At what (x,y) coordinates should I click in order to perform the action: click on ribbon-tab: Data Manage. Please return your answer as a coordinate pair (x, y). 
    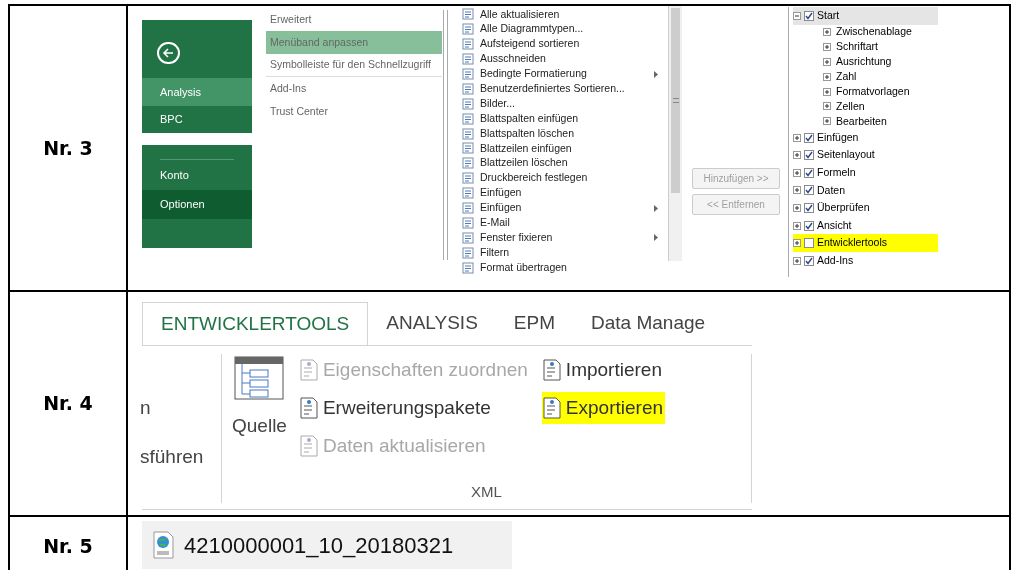
    Looking at the image, I should click on (648, 323).